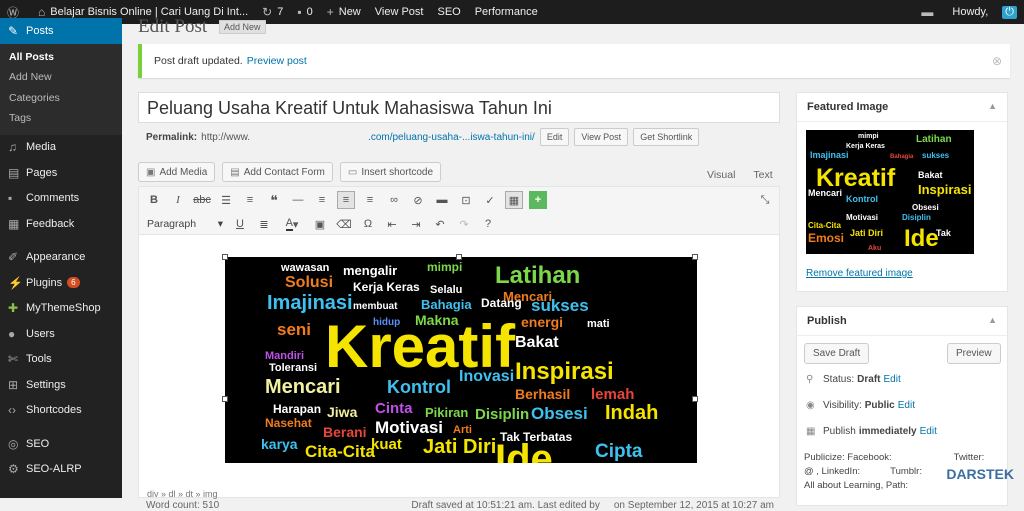 The width and height of the screenshot is (1024, 511). Describe the element at coordinates (61, 173) in the screenshot. I see `sidebar-item-pages: ▤ Pages` at that location.